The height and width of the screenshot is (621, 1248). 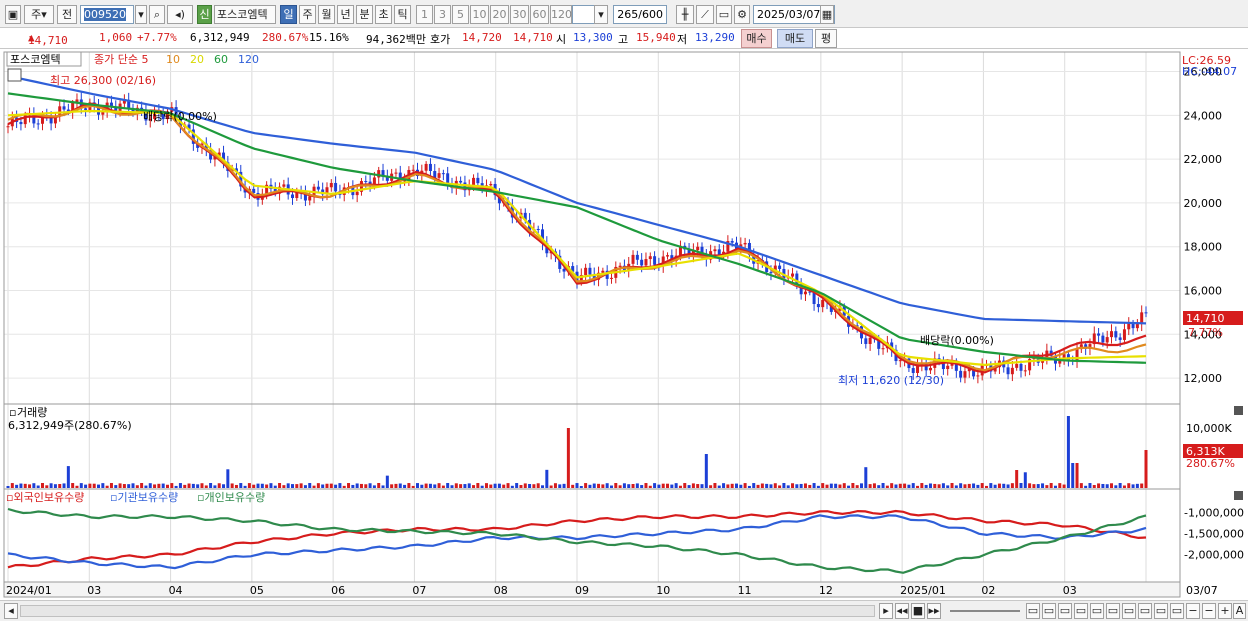 What do you see at coordinates (285, 37) in the screenshot?
I see `volume-ratio: 280.67%` at bounding box center [285, 37].